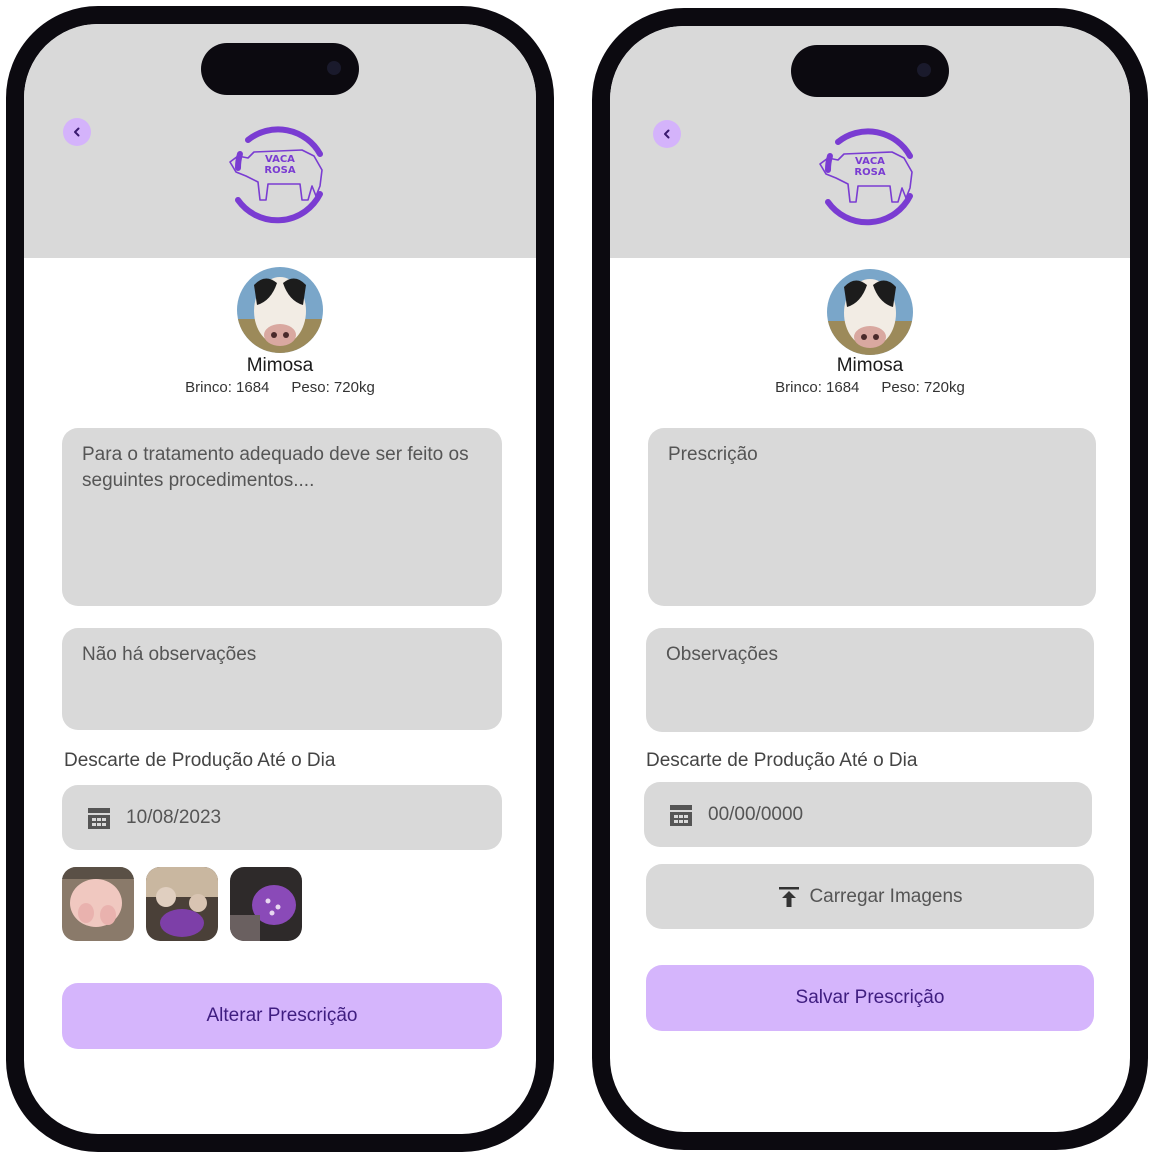  Describe the element at coordinates (870, 680) in the screenshot. I see `observations-input: Observações` at that location.